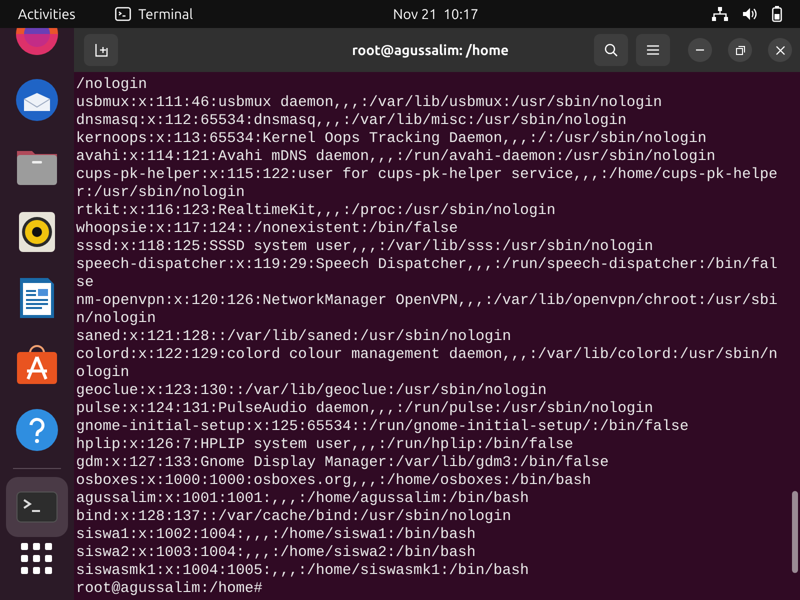  What do you see at coordinates (342, 463) in the screenshot?
I see `terminal-line: gdm:x:127:133:Gnome Display Manager:/var/lib/gdm3:/bin/false` at bounding box center [342, 463].